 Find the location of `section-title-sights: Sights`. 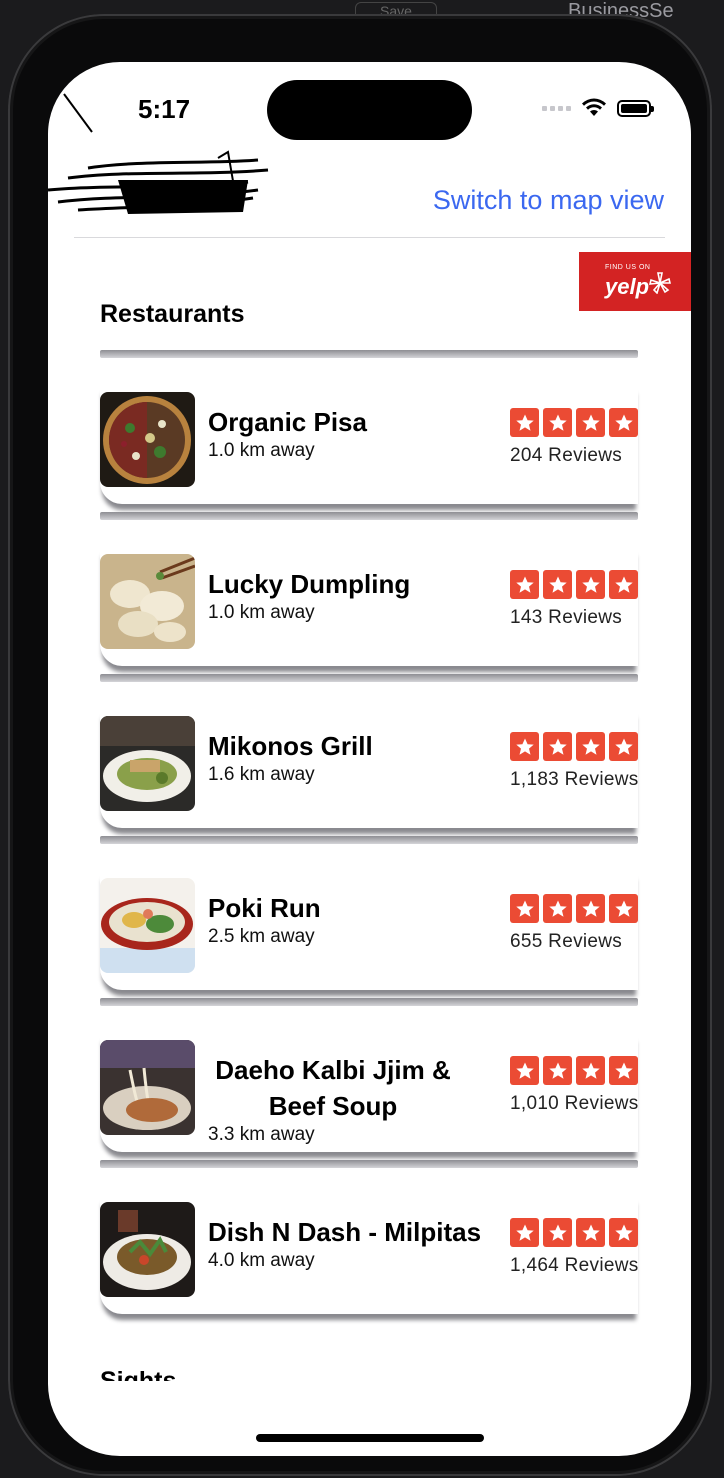

section-title-sights: Sights is located at coordinates (138, 1374).